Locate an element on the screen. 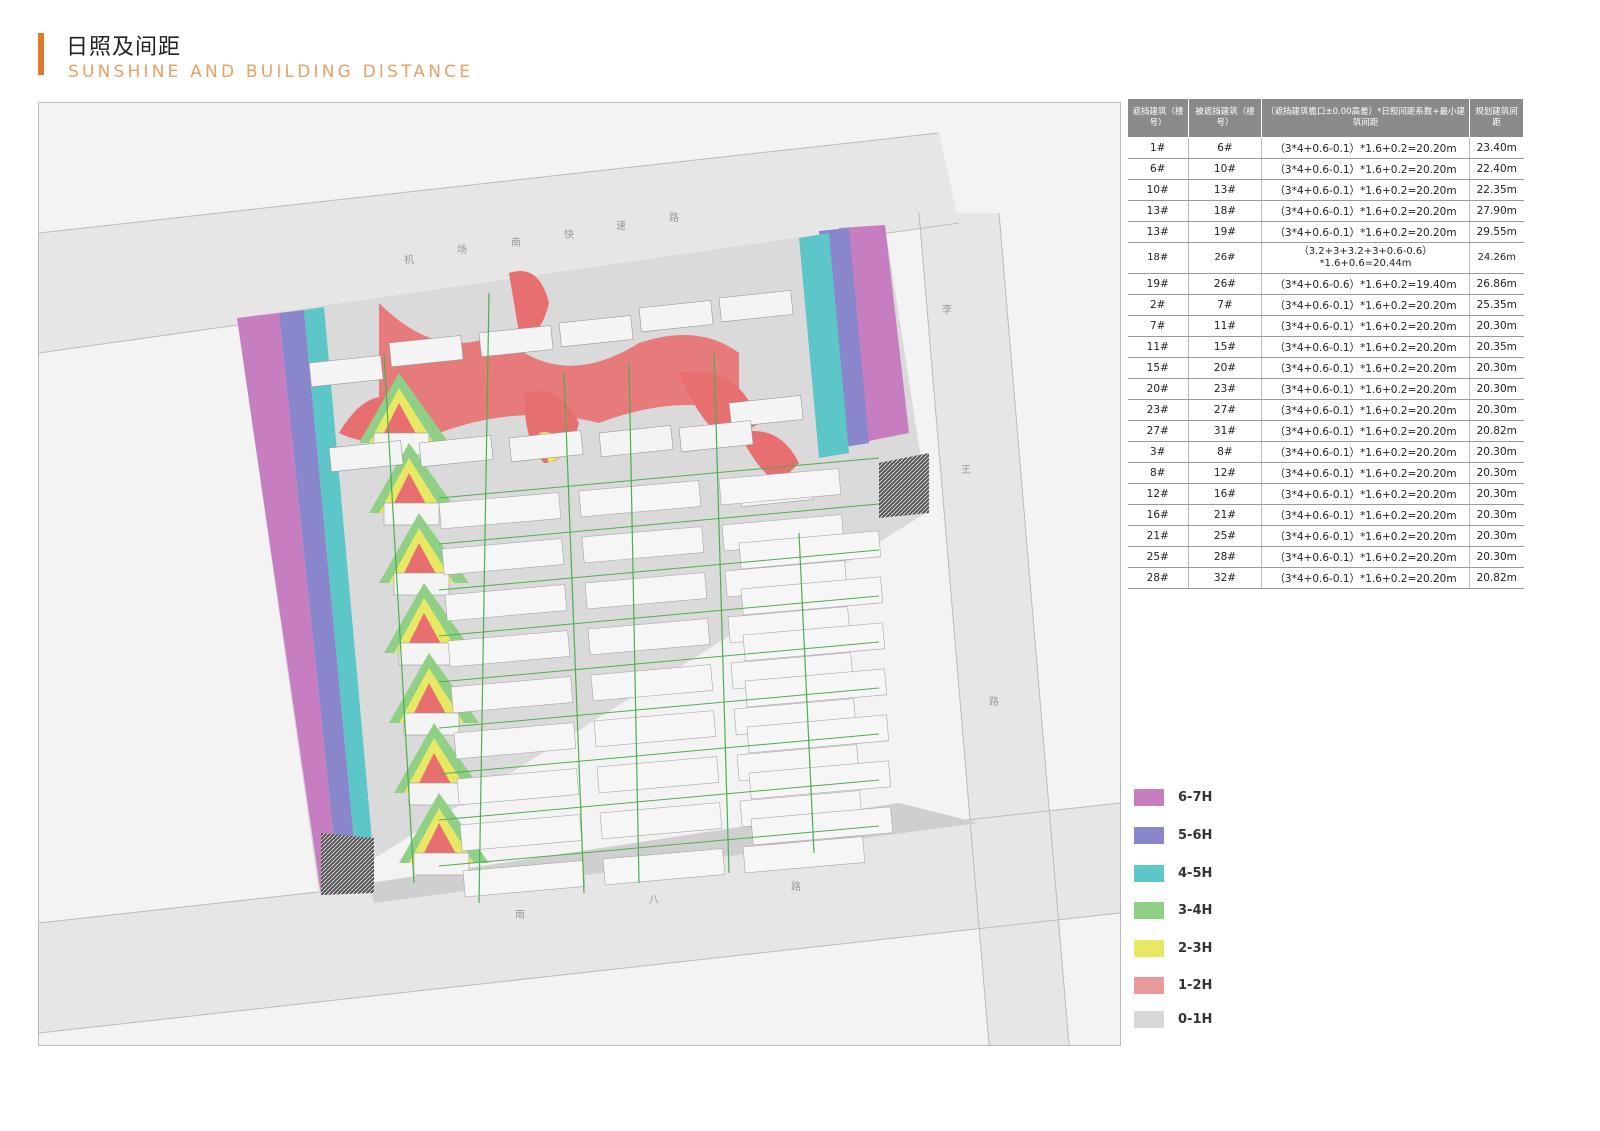 The height and width of the screenshot is (1131, 1600). cell-blocked: 23# is located at coordinates (1225, 389).